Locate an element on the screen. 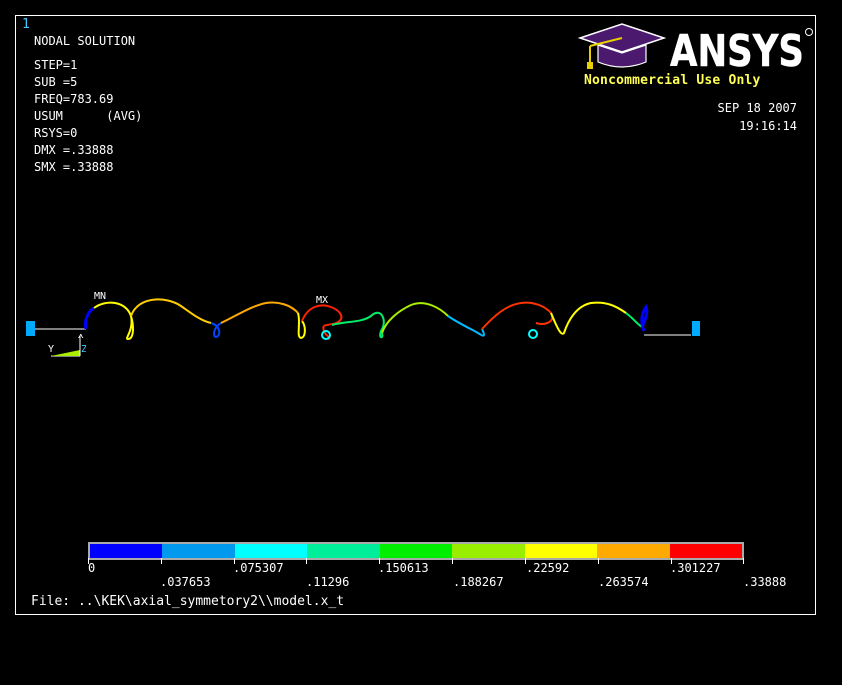 The image size is (842, 685). legend-label-9: .33888 is located at coordinates (765, 582).